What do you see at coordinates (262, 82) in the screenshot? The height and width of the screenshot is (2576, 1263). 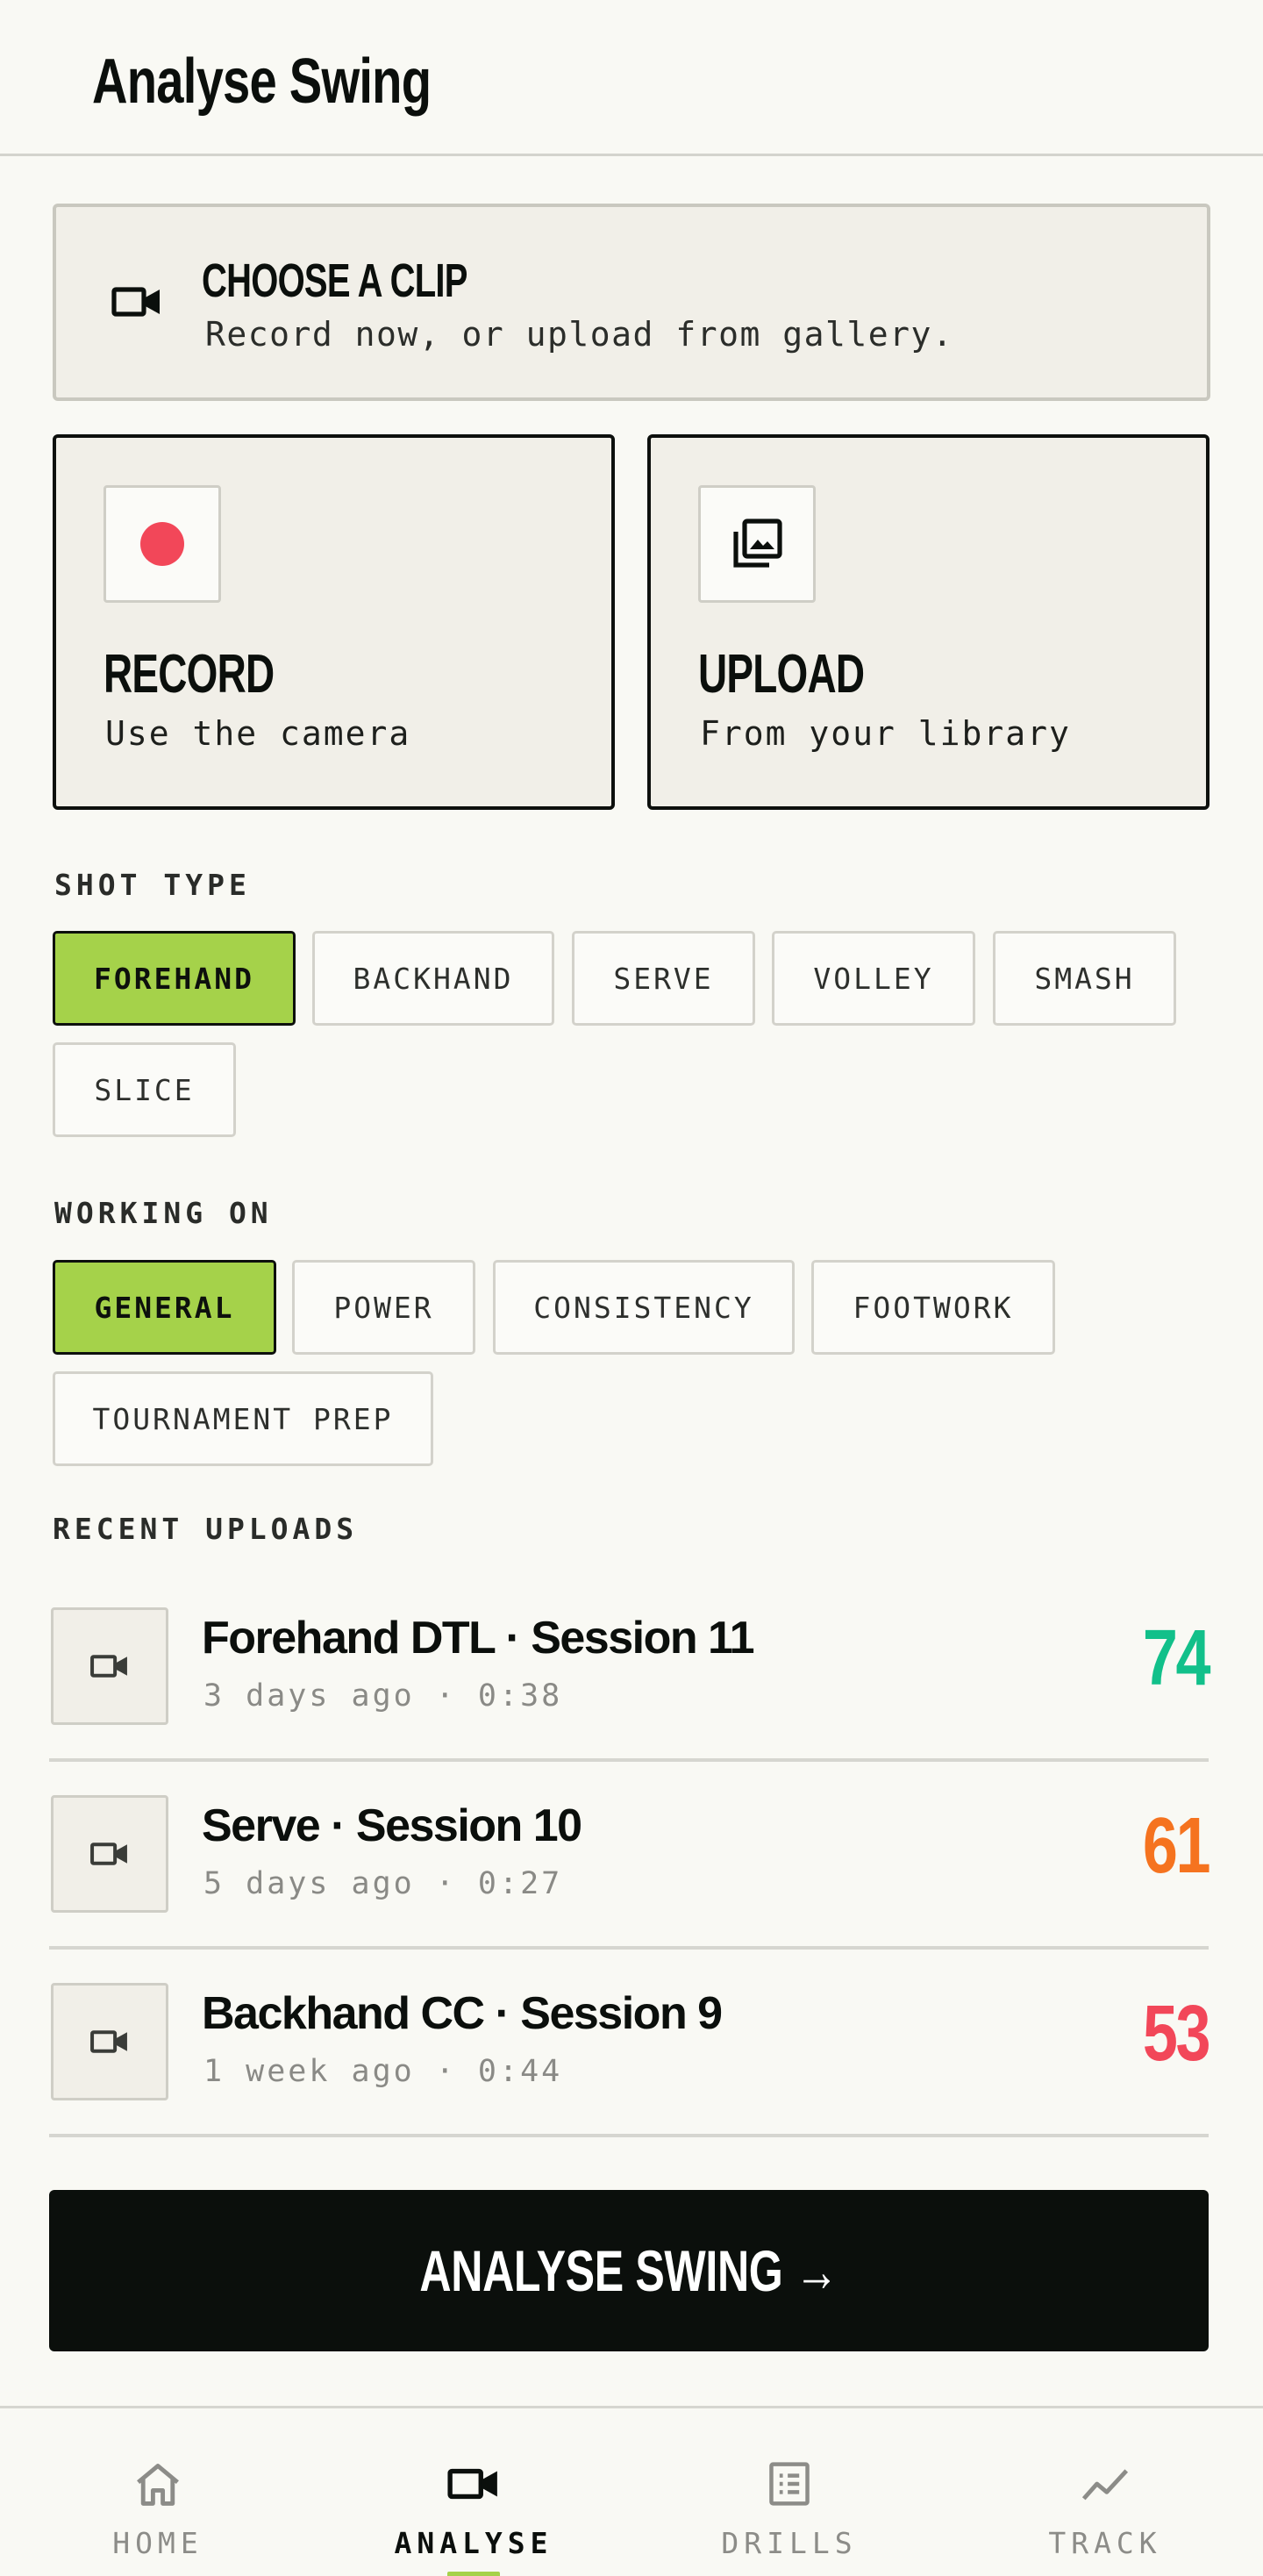 I see `page-title: Analyse Swing` at bounding box center [262, 82].